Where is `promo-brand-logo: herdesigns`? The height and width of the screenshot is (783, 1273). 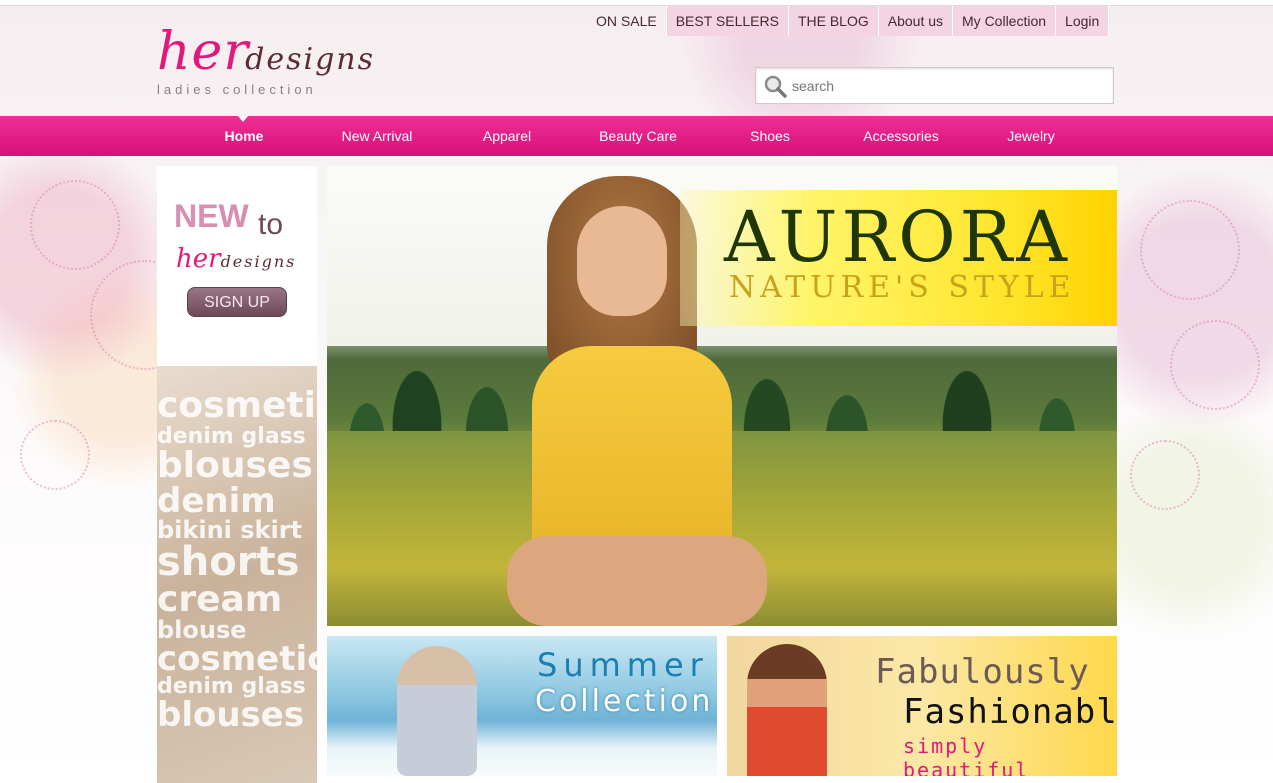 promo-brand-logo: herdesigns is located at coordinates (236, 259).